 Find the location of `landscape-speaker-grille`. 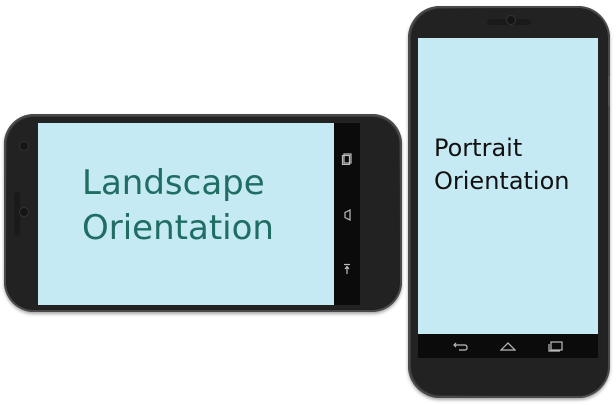

landscape-speaker-grille is located at coordinates (17, 214).